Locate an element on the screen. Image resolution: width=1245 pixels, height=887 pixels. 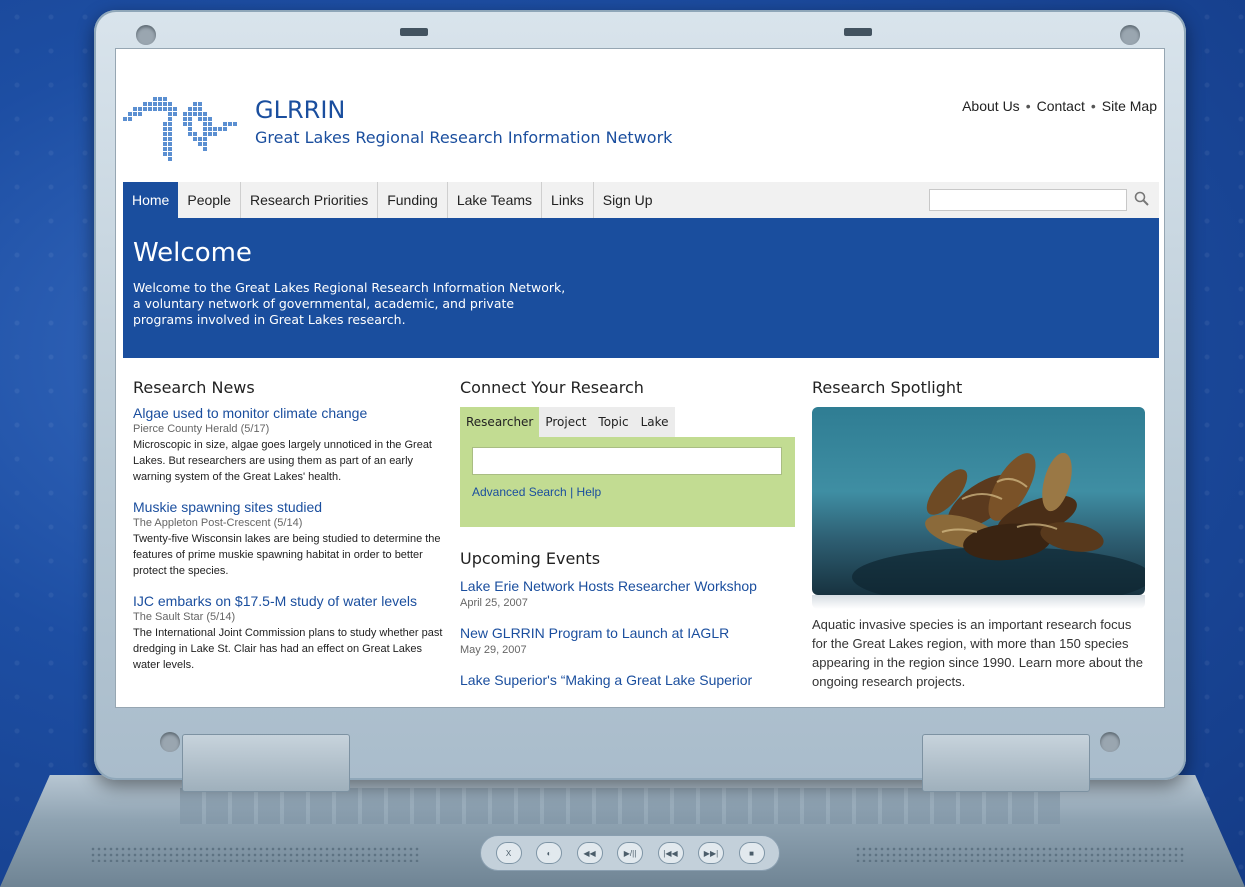
zebra-mussels-photo is located at coordinates (978, 501).